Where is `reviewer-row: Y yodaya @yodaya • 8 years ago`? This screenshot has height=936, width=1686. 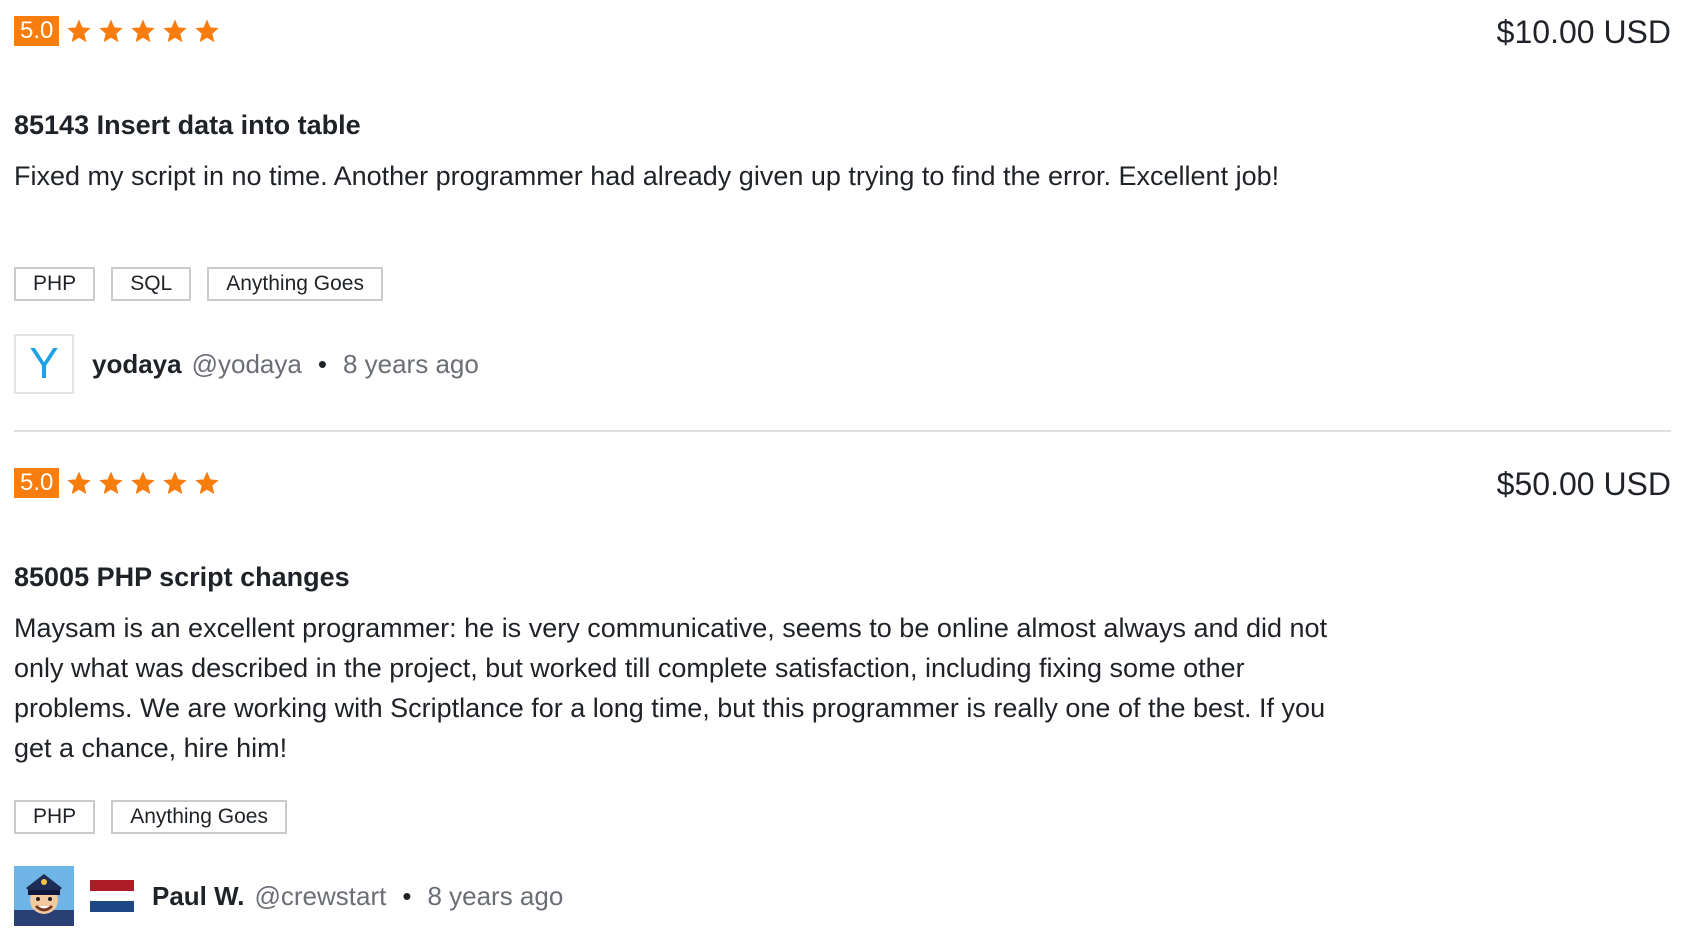 reviewer-row: Y yodaya @yodaya • 8 years ago is located at coordinates (246, 364).